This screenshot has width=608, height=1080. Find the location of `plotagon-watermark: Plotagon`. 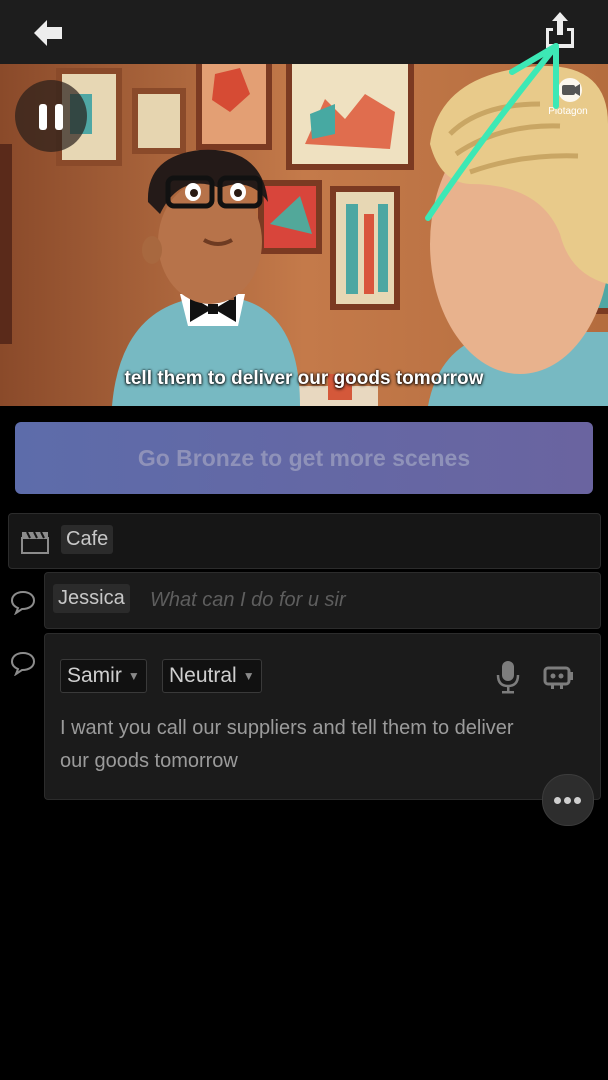

plotagon-watermark: Plotagon is located at coordinates (568, 99).